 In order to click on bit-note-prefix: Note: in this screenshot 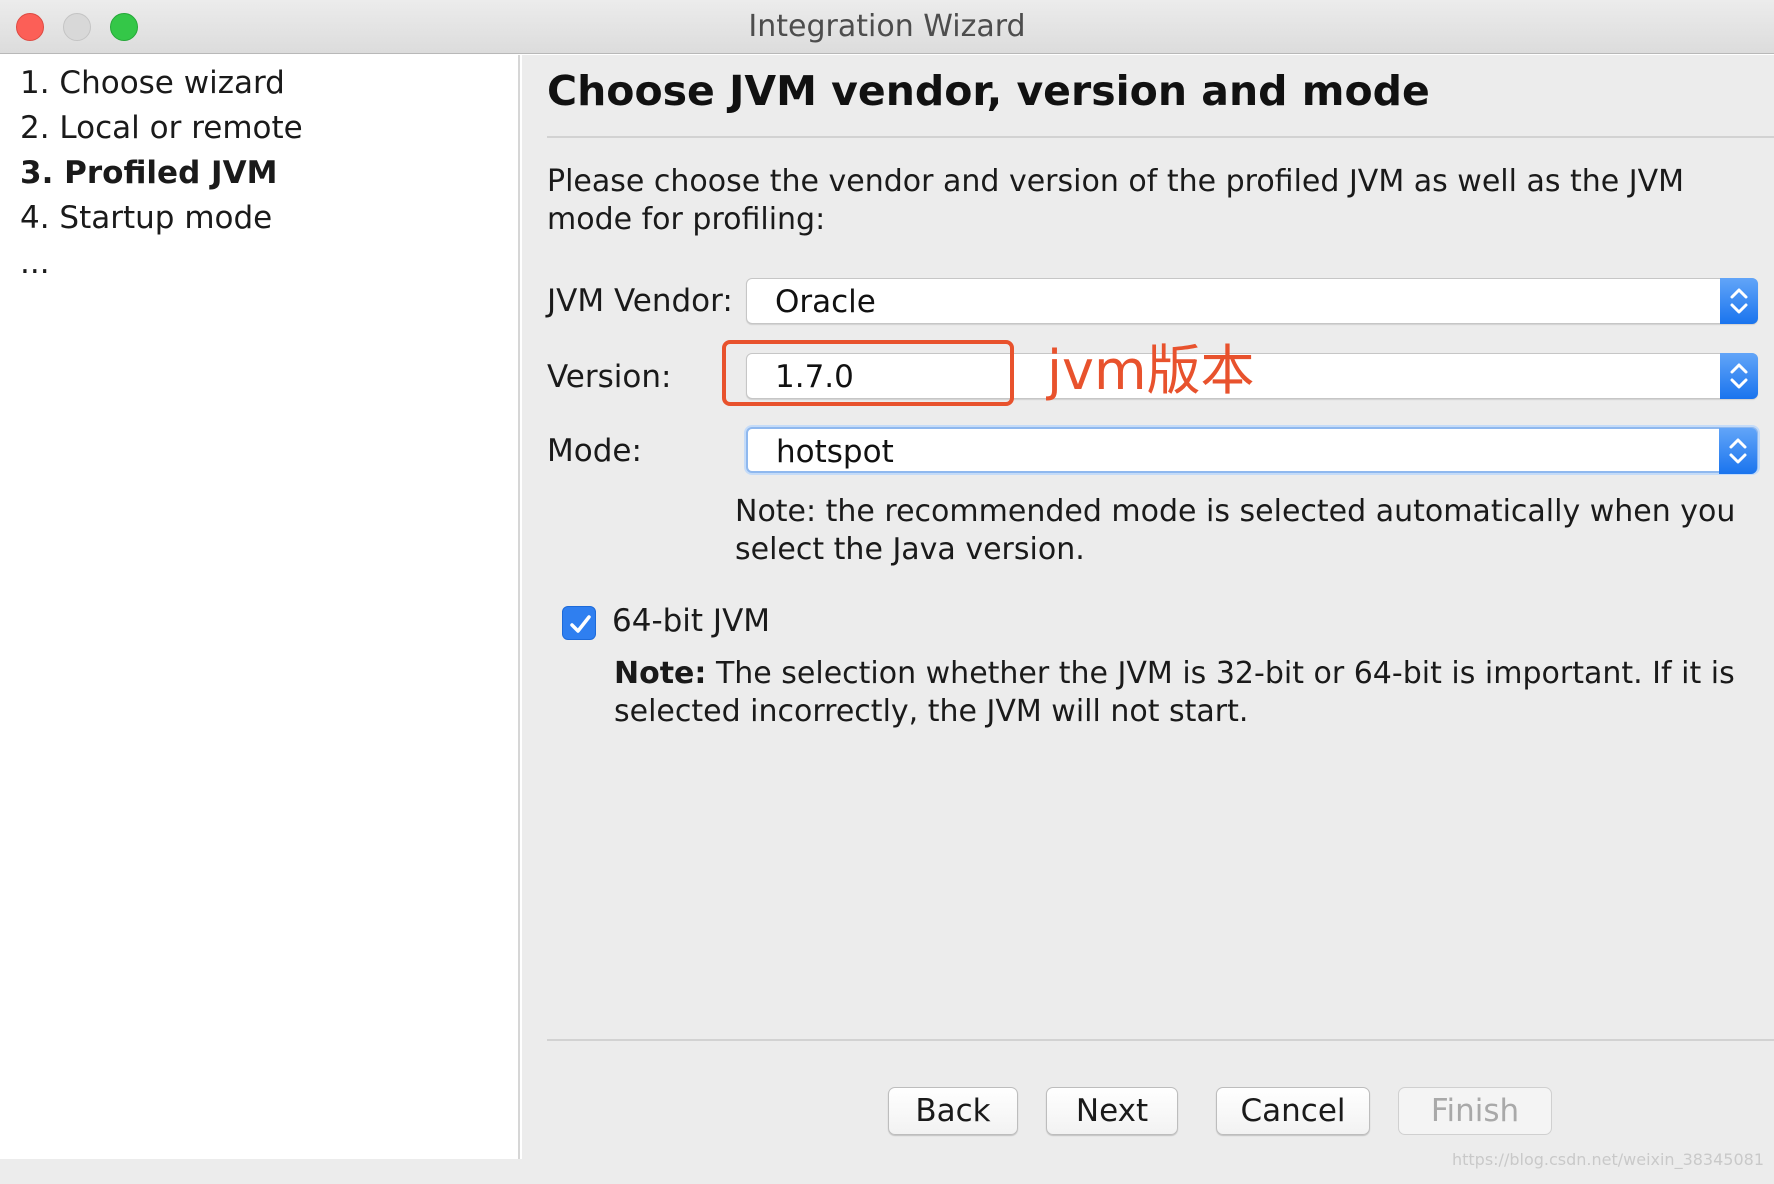, I will do `click(660, 673)`.